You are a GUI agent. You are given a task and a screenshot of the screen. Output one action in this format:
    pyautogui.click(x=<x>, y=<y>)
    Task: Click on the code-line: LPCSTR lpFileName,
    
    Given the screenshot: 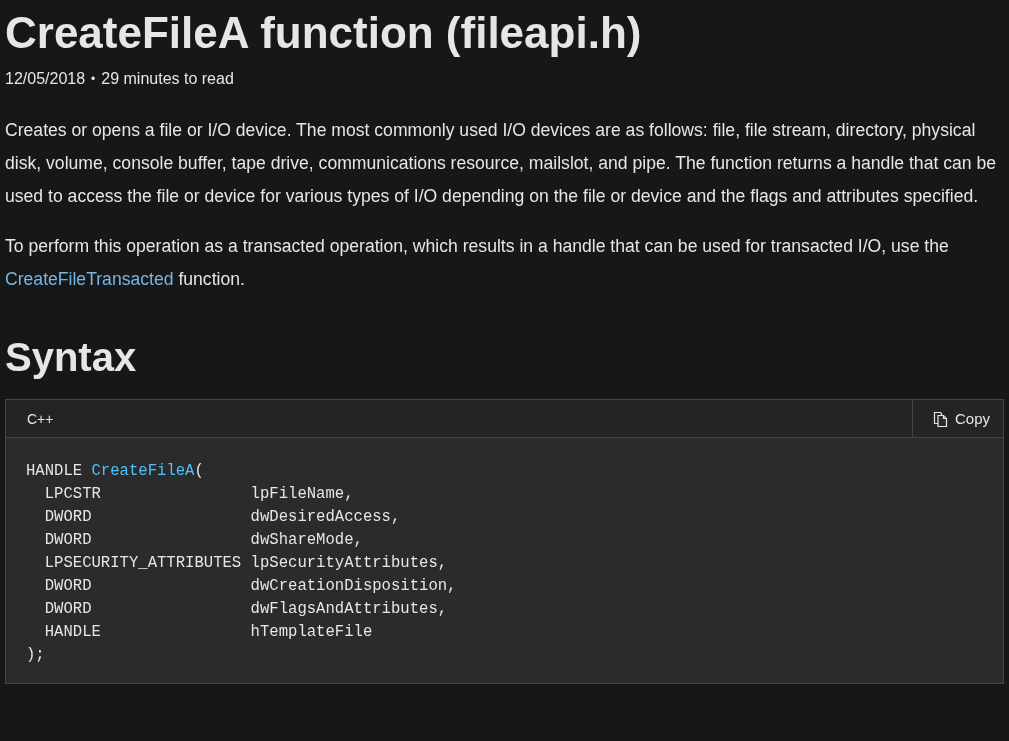 What is the action you would take?
    pyautogui.click(x=198, y=494)
    